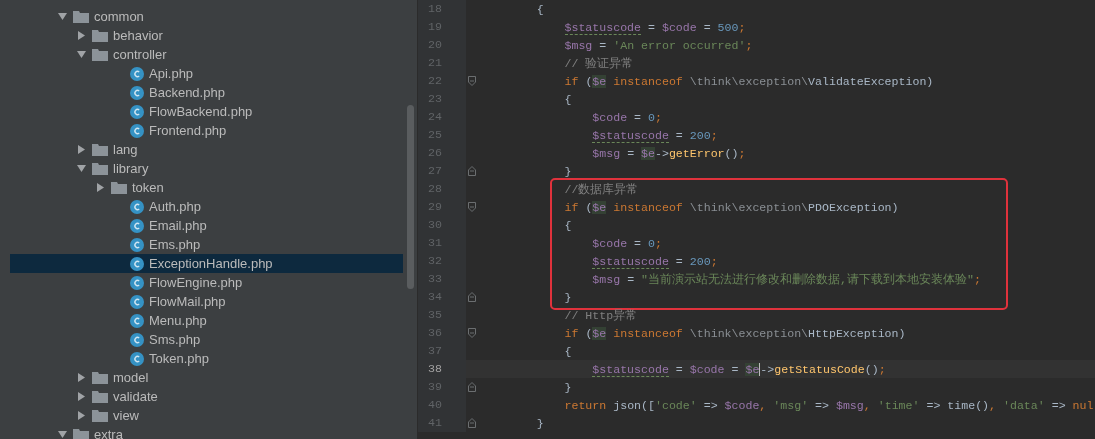 The height and width of the screenshot is (439, 1095). I want to click on code-line: //数据库异常, so click(601, 189).